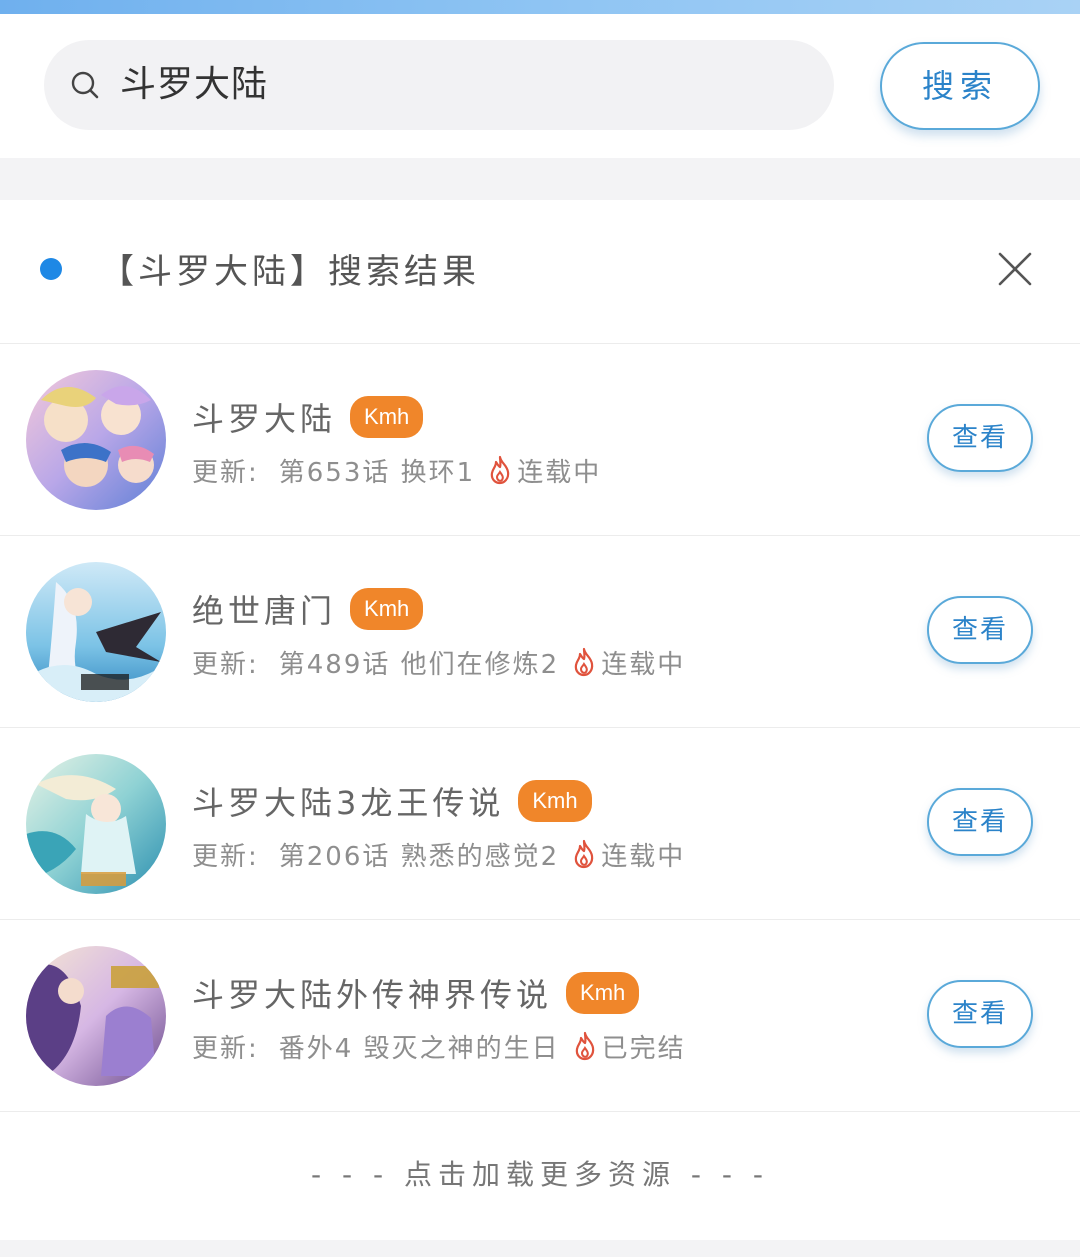 The height and width of the screenshot is (1257, 1080). What do you see at coordinates (1015, 269) in the screenshot?
I see `close-icon` at bounding box center [1015, 269].